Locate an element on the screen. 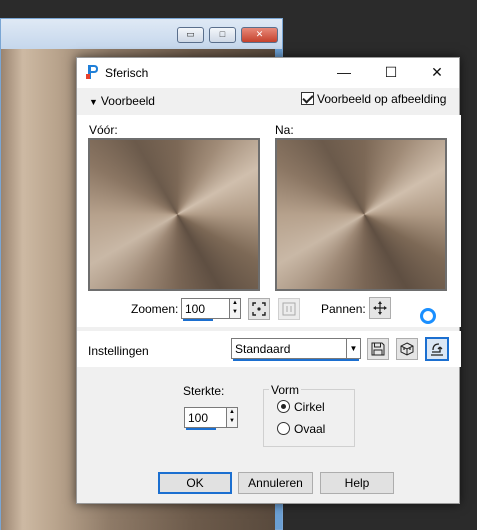 Image resolution: width=477 pixels, height=530 pixels. strength-label: Sterkte: is located at coordinates (204, 391).